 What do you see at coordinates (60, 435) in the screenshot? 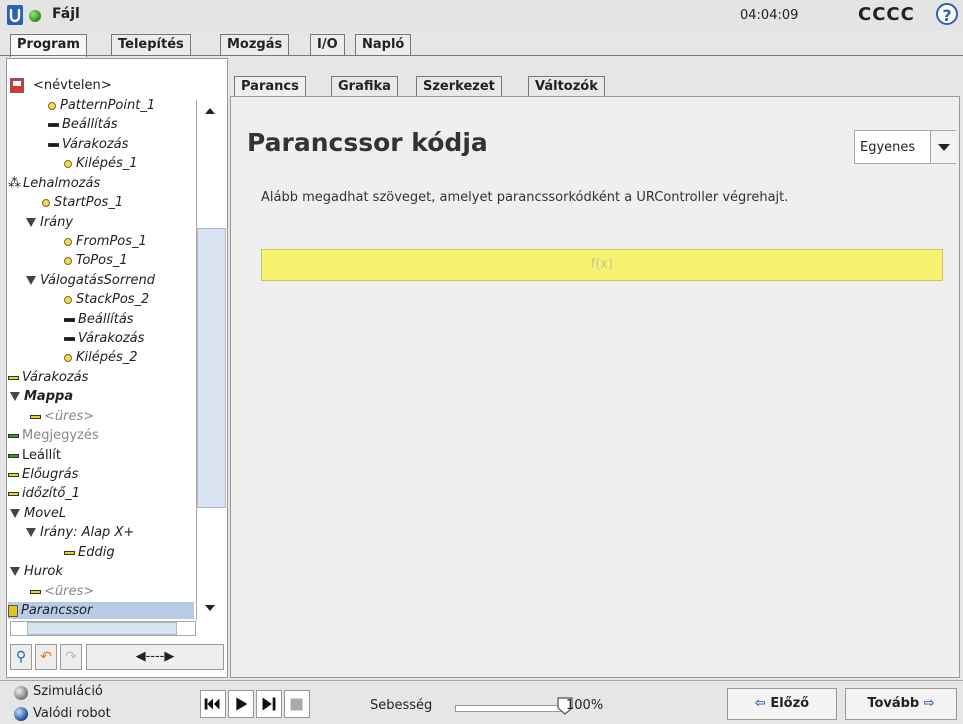
I see `tree-node-label: Megjegyzés` at bounding box center [60, 435].